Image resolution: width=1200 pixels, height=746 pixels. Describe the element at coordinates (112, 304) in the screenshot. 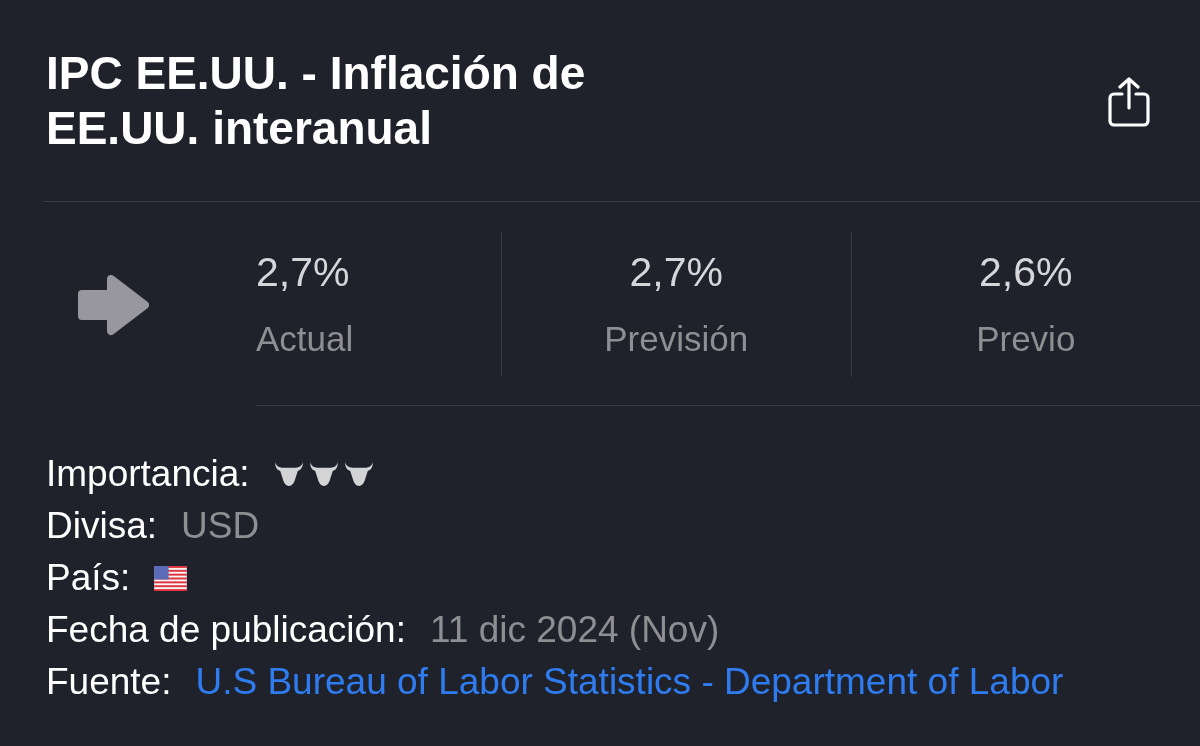

I see `right-arrow-icon` at that location.